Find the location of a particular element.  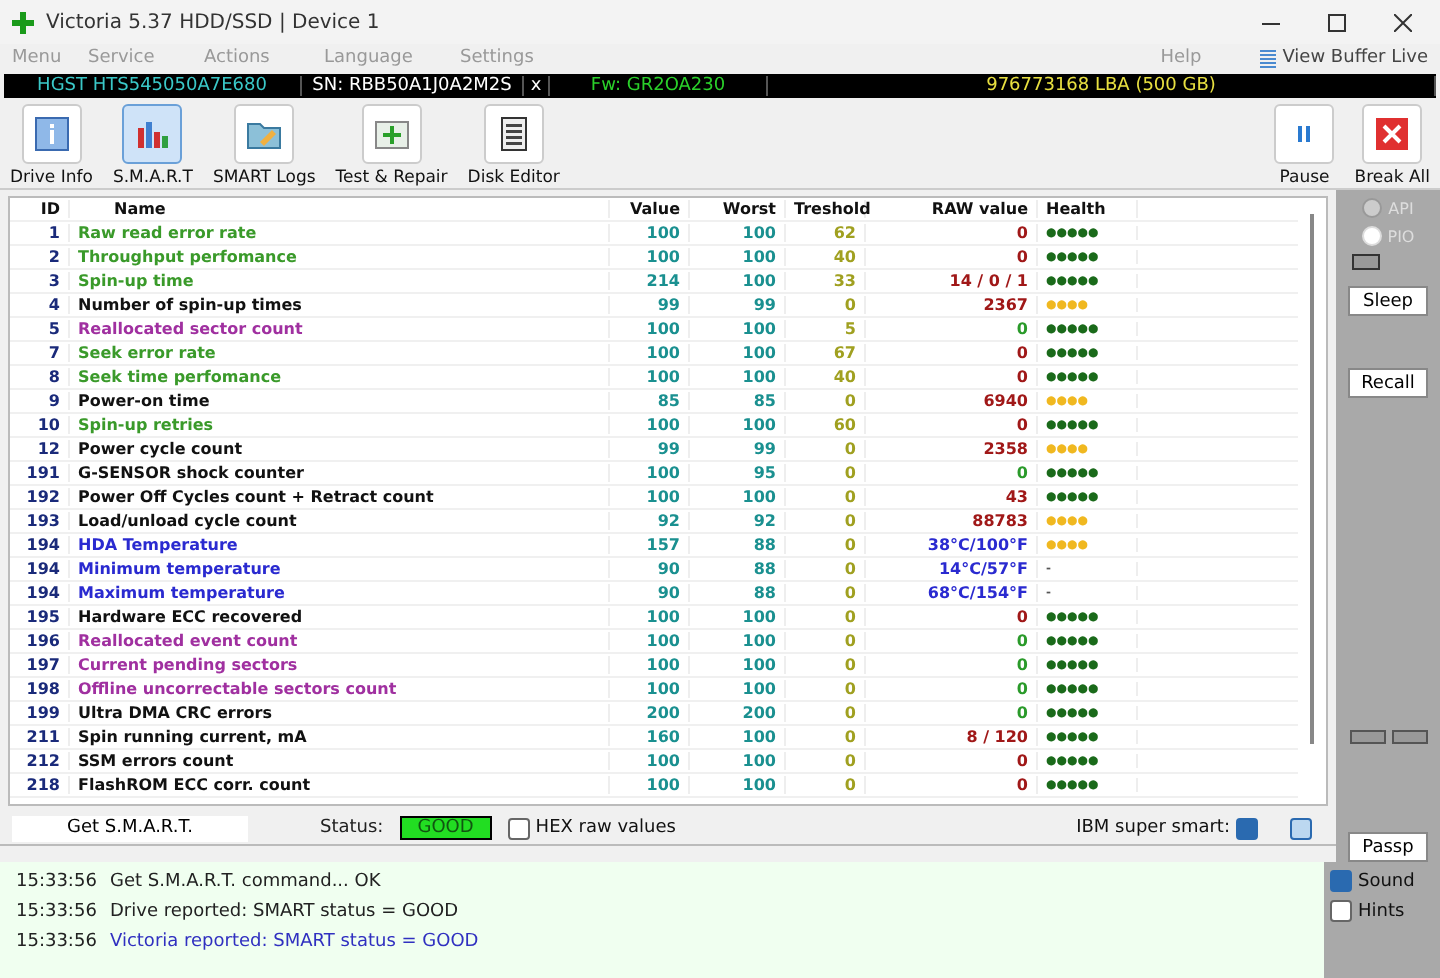

column-header: Value is located at coordinates (650, 209).